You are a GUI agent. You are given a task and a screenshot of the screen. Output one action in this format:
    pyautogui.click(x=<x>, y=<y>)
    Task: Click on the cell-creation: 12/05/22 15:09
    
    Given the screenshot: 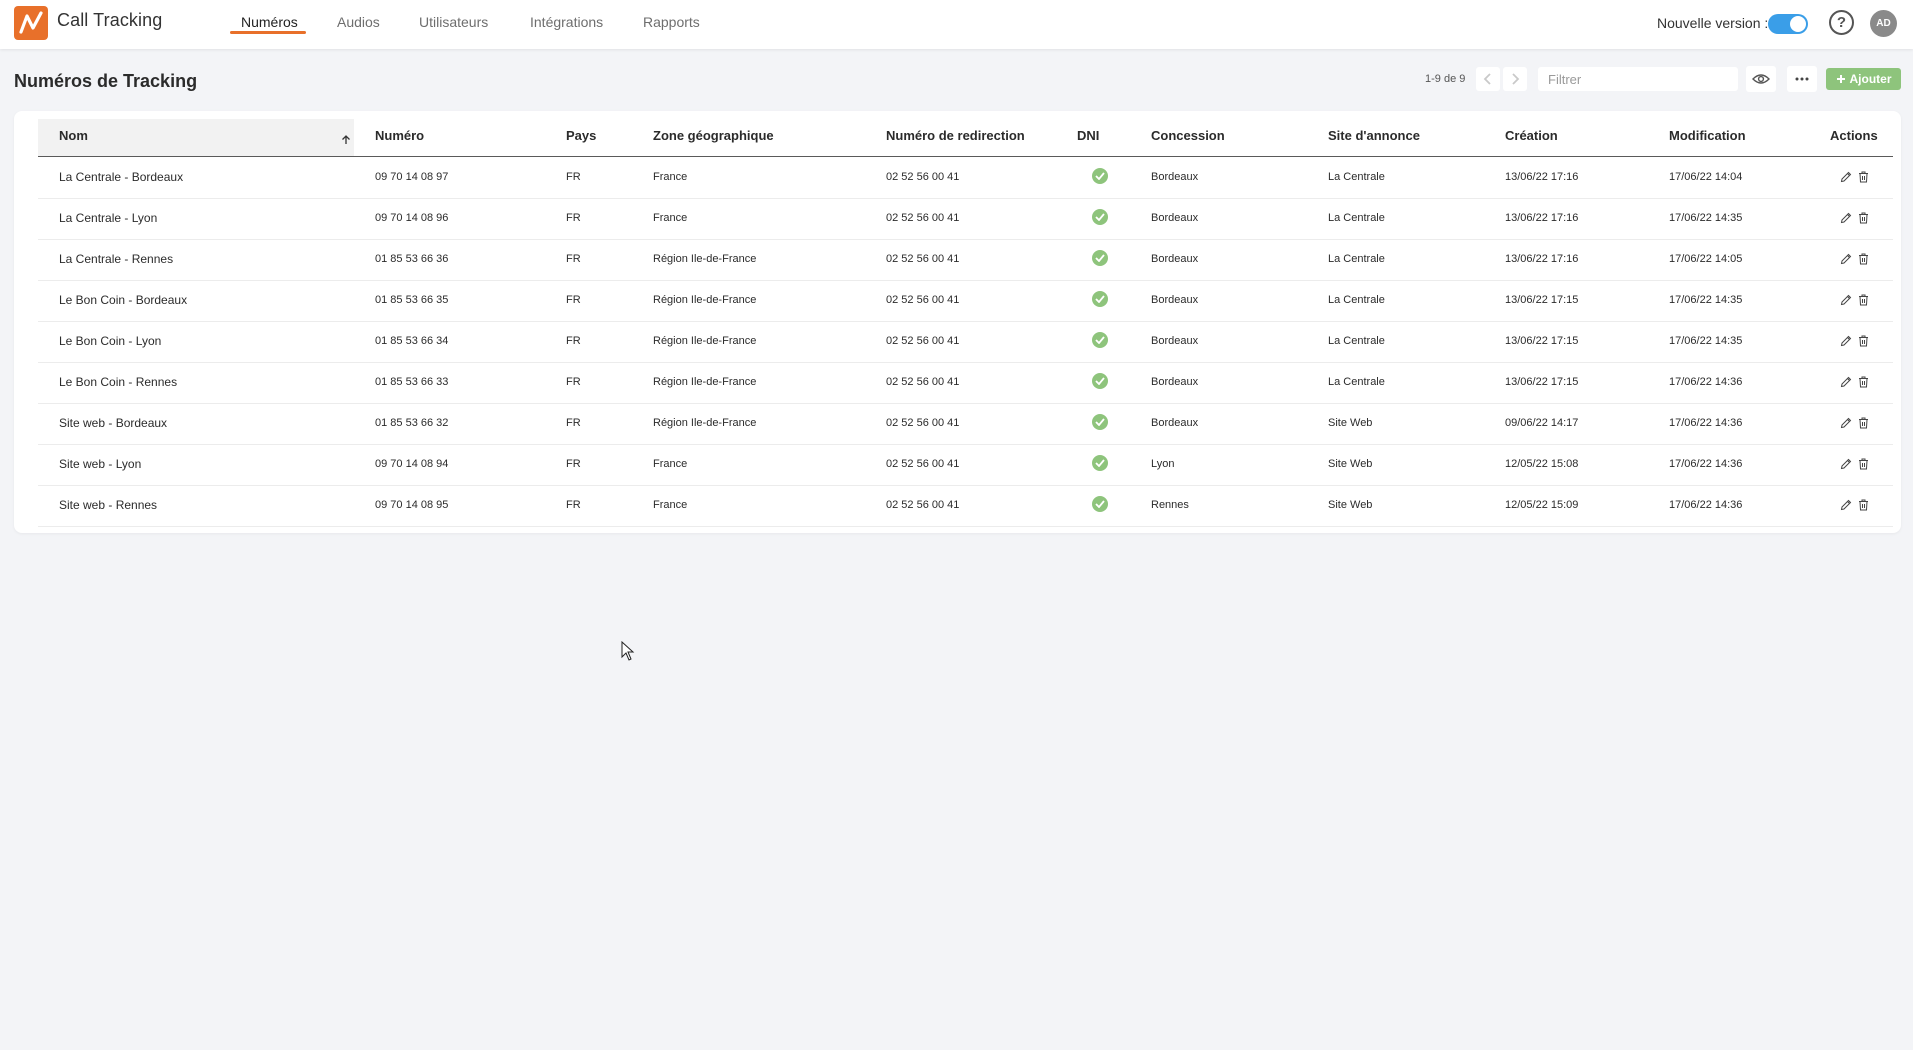 What is the action you would take?
    pyautogui.click(x=1542, y=505)
    